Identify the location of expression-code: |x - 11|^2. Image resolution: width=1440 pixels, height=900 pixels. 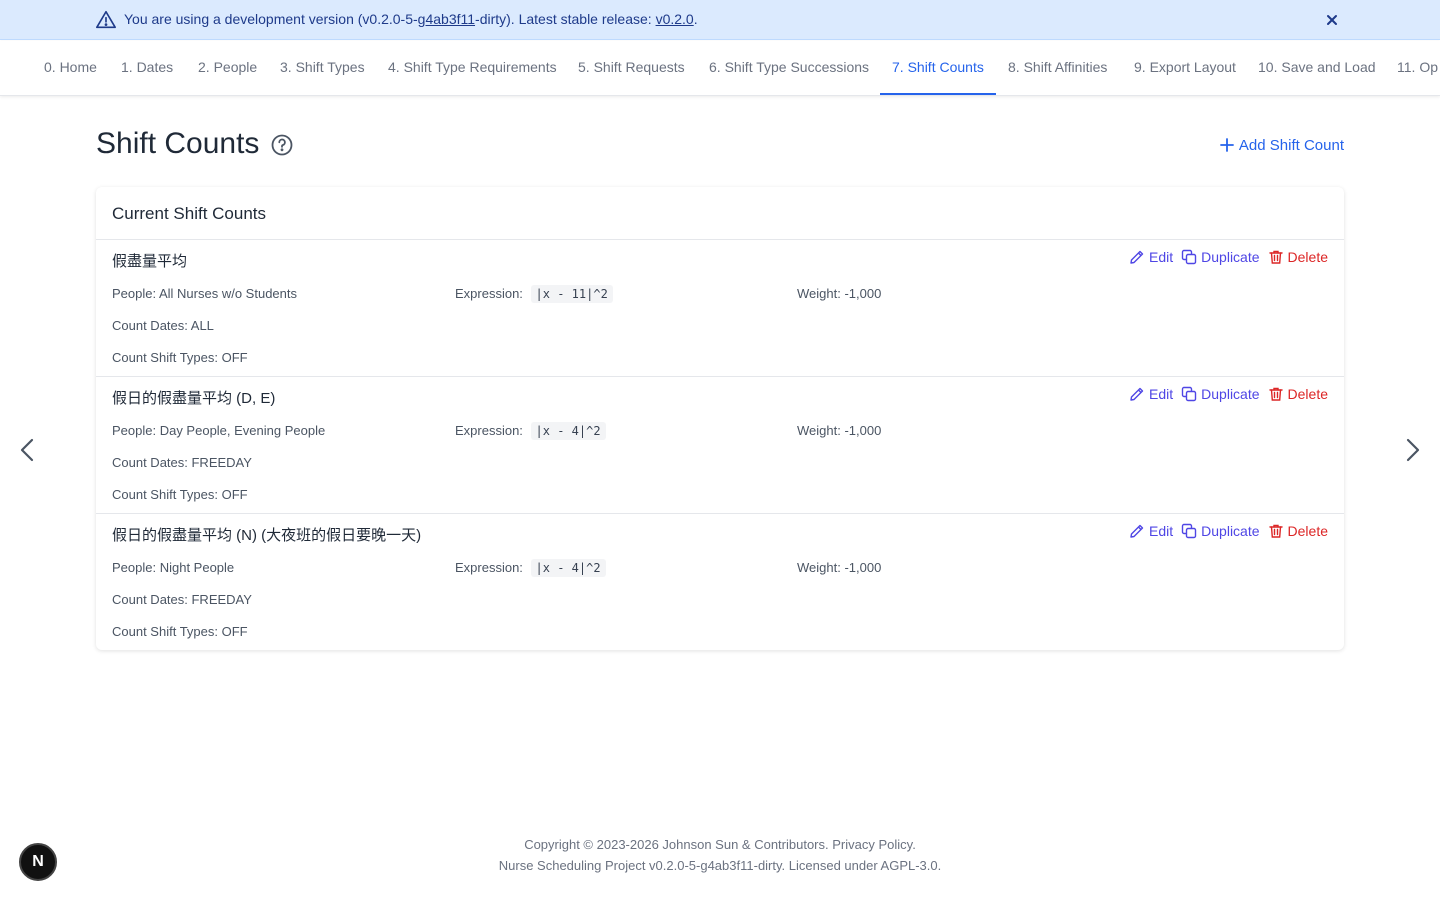
(571, 294).